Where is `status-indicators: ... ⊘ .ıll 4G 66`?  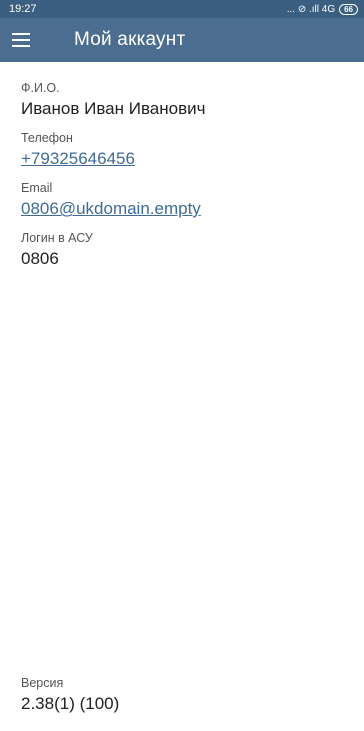
status-indicators: ... ⊘ .ıll 4G 66 is located at coordinates (322, 9).